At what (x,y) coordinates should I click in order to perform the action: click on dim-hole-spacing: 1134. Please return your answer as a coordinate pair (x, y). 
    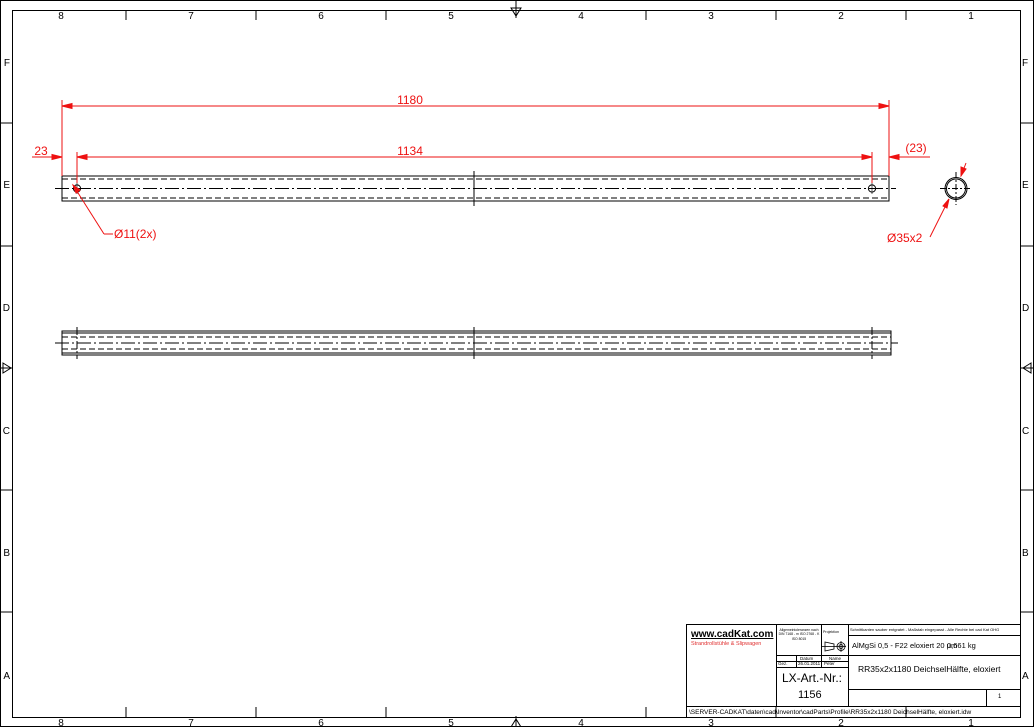
    Looking at the image, I should click on (410, 151).